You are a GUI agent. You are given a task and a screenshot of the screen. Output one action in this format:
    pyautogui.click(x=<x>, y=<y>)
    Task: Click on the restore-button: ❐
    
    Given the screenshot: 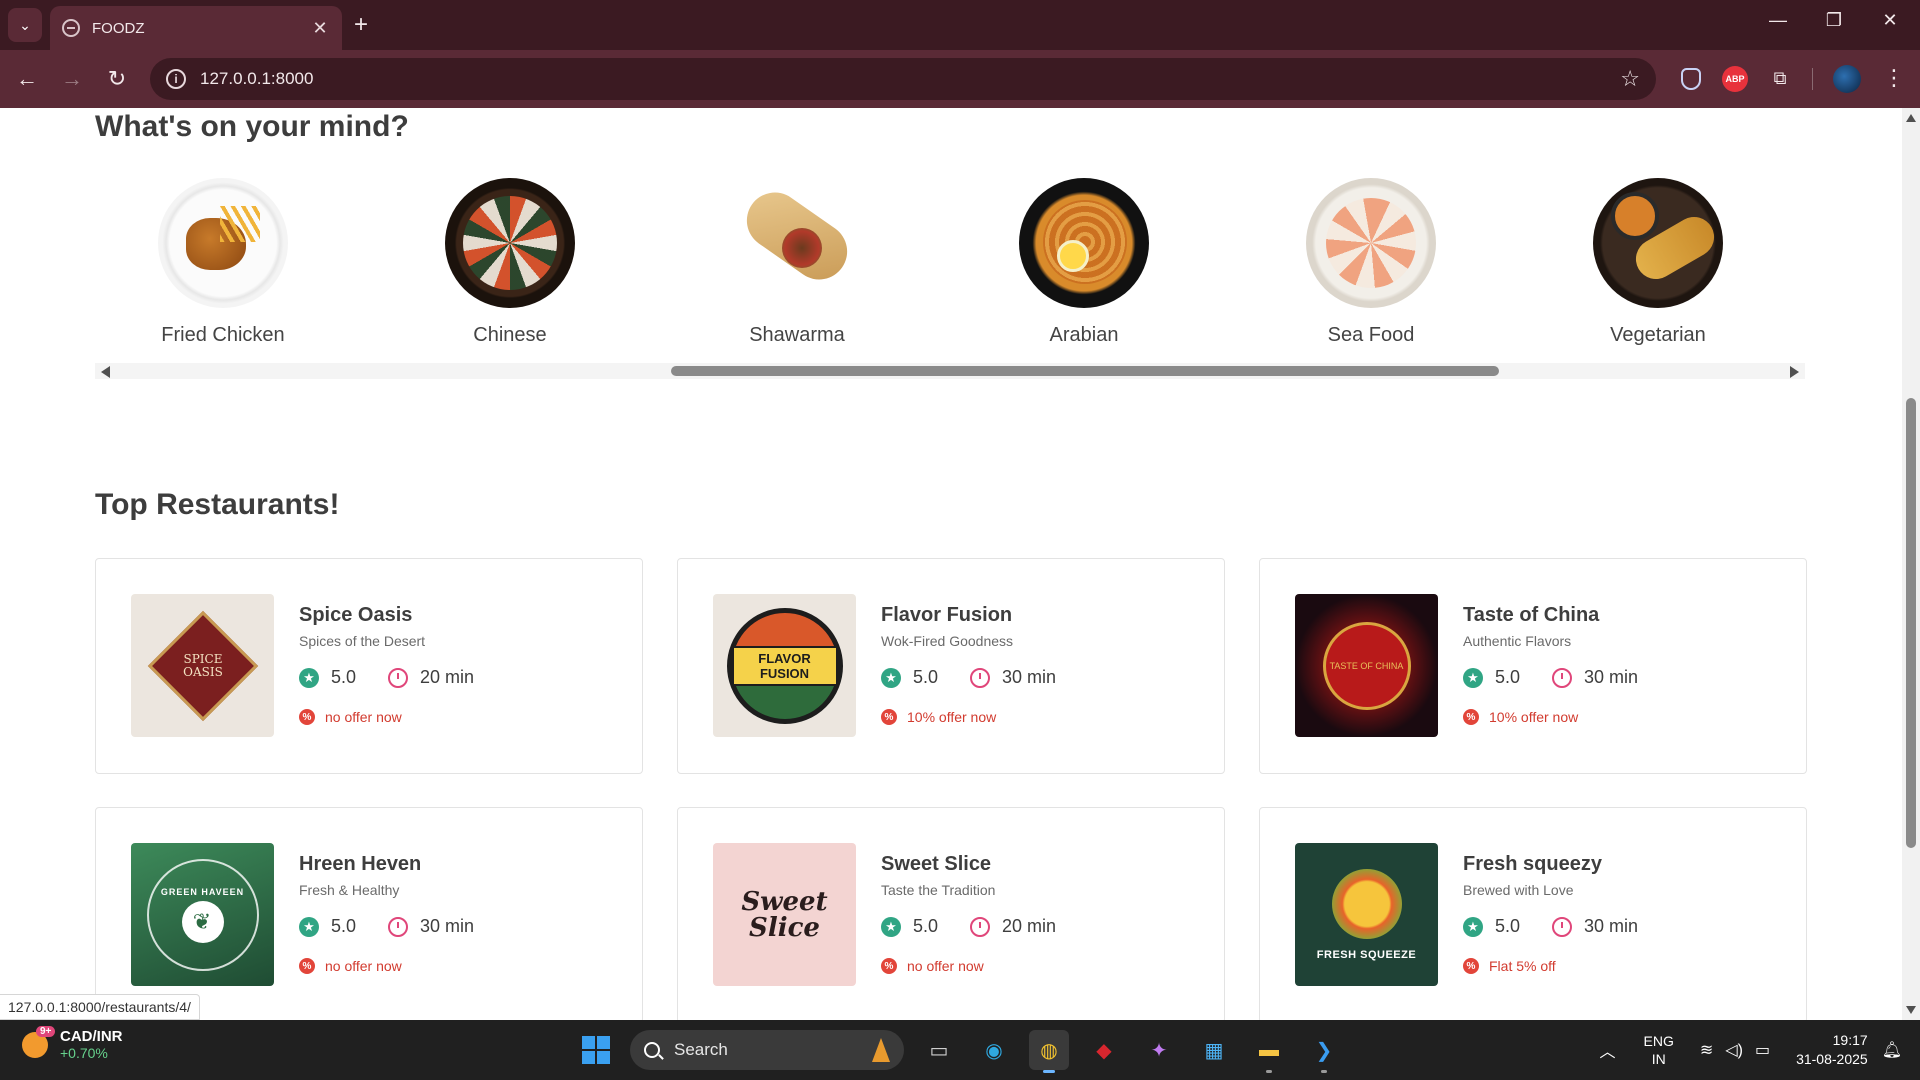 What is the action you would take?
    pyautogui.click(x=1834, y=20)
    